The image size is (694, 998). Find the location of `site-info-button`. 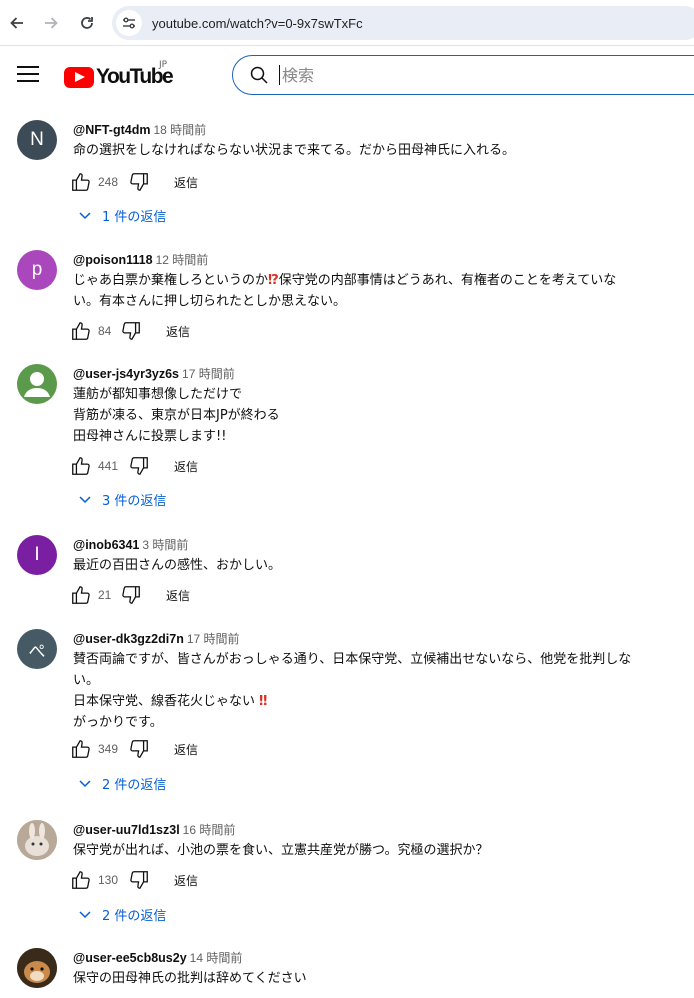

site-info-button is located at coordinates (129, 23).